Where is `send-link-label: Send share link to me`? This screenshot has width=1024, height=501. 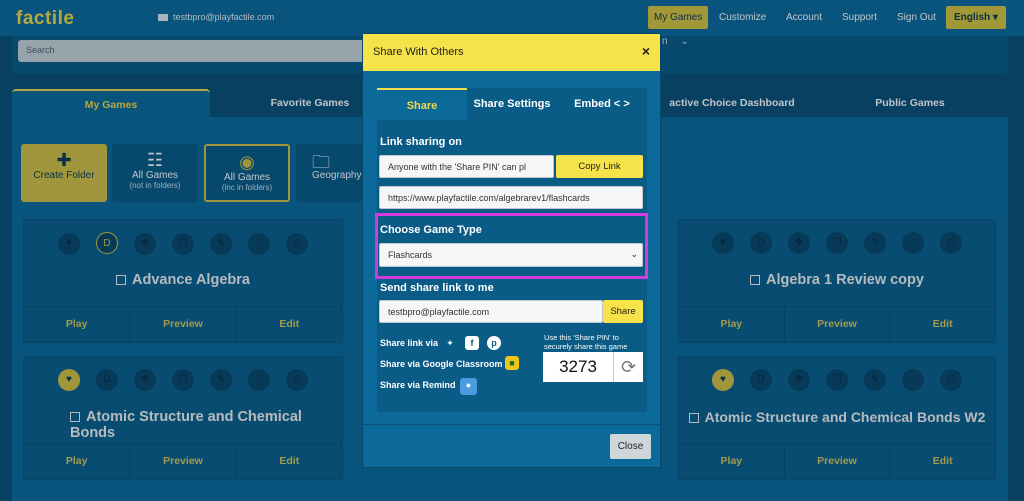 send-link-label: Send share link to me is located at coordinates (437, 288).